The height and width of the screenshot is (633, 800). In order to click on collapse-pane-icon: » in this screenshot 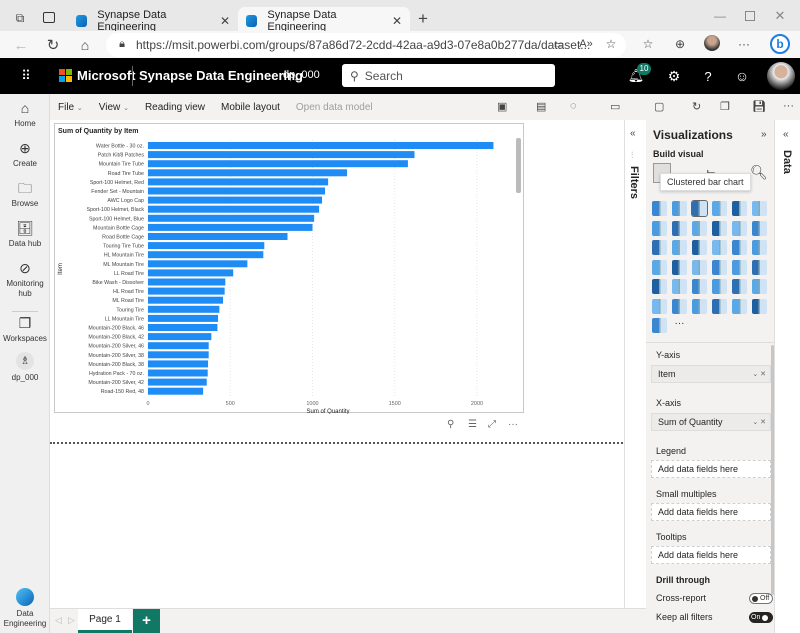, I will do `click(764, 134)`.